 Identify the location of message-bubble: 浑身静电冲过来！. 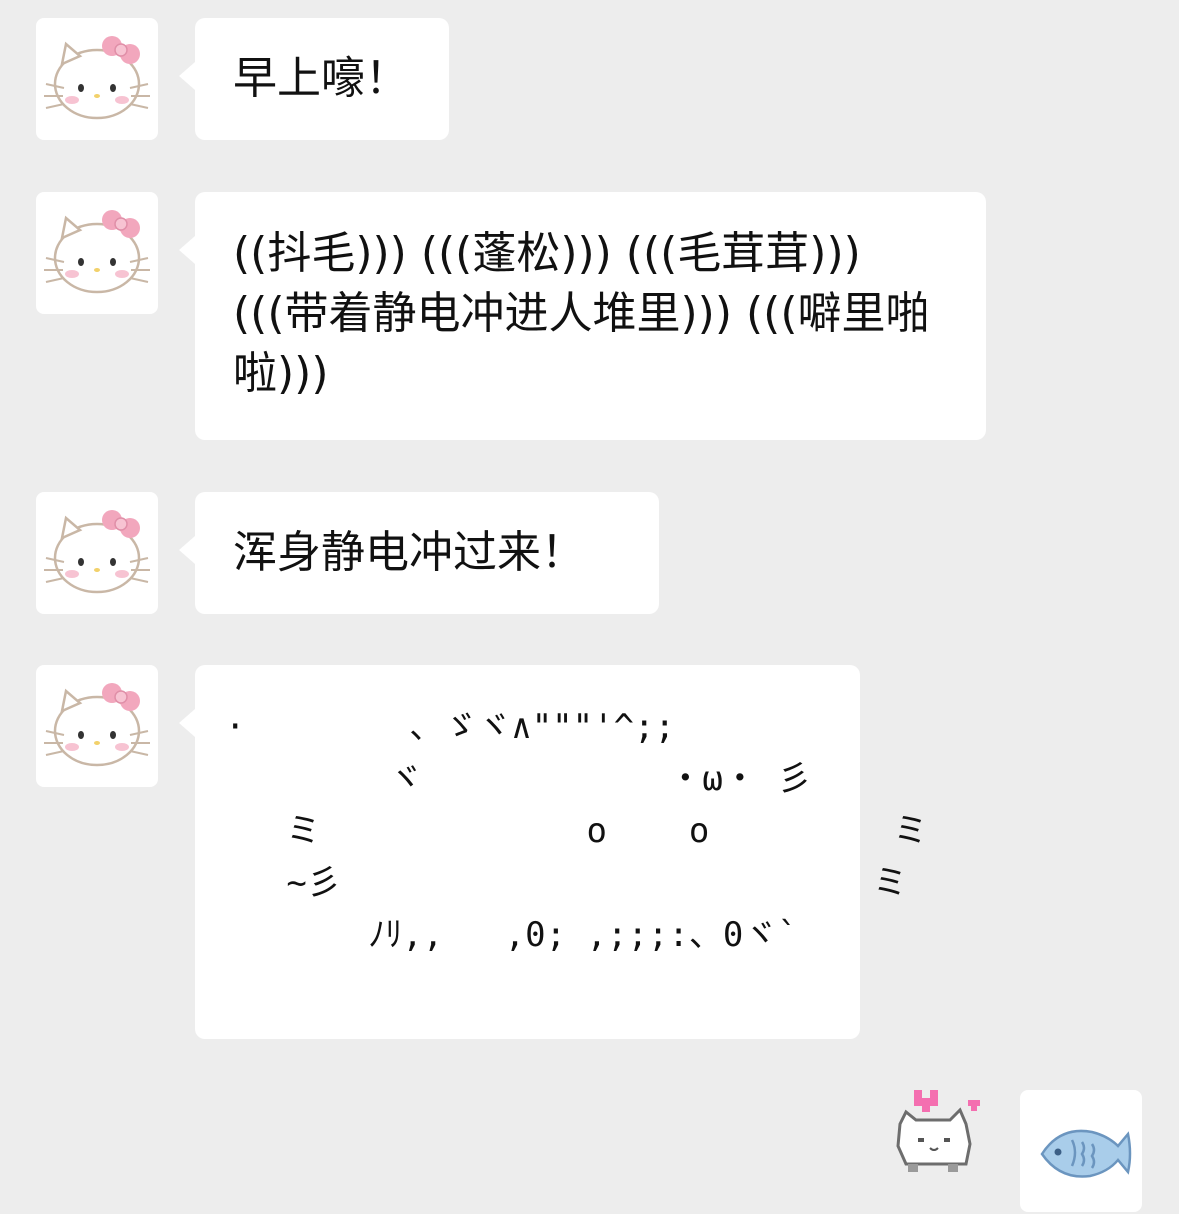
(419, 553).